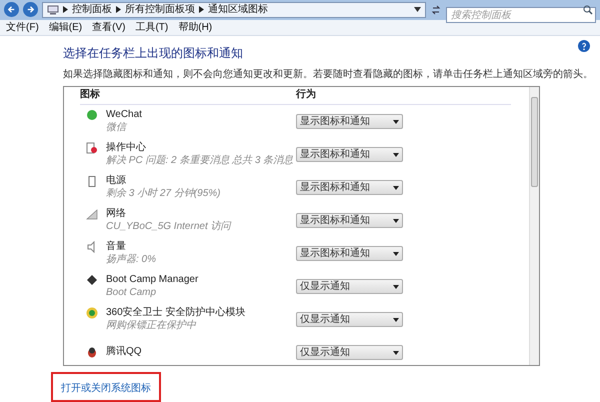 The width and height of the screenshot is (600, 402). Describe the element at coordinates (306, 95) in the screenshot. I see `column-header: 行为` at that location.